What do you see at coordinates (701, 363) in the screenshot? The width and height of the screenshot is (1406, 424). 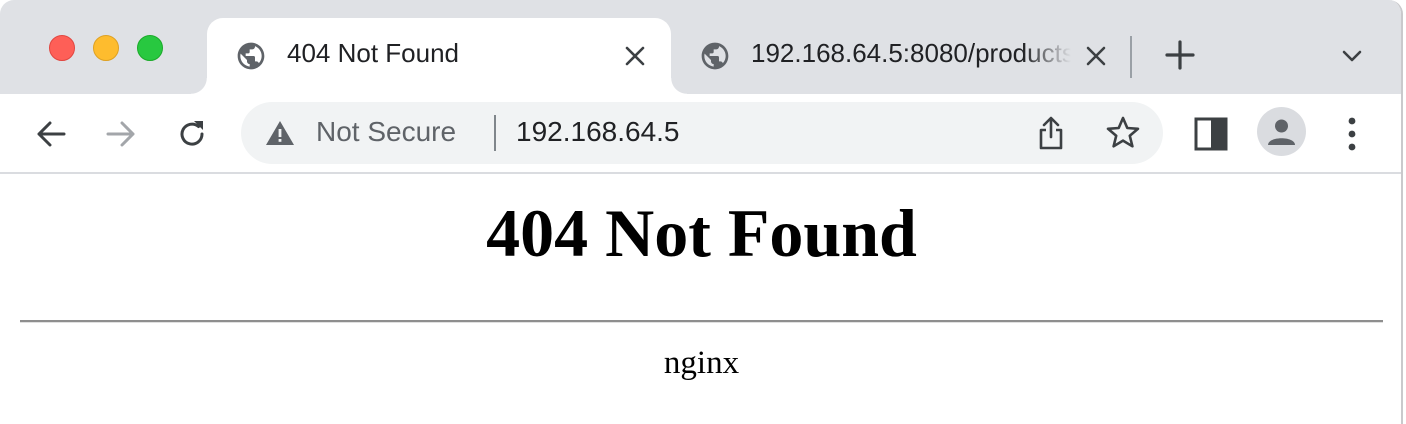 I see `server-signature: nginx` at bounding box center [701, 363].